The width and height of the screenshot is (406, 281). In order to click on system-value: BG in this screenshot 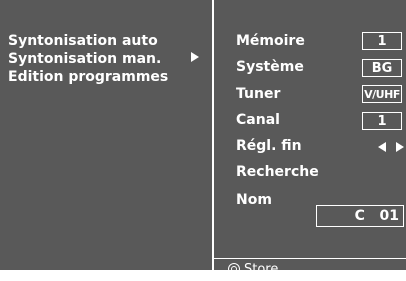, I will do `click(382, 68)`.